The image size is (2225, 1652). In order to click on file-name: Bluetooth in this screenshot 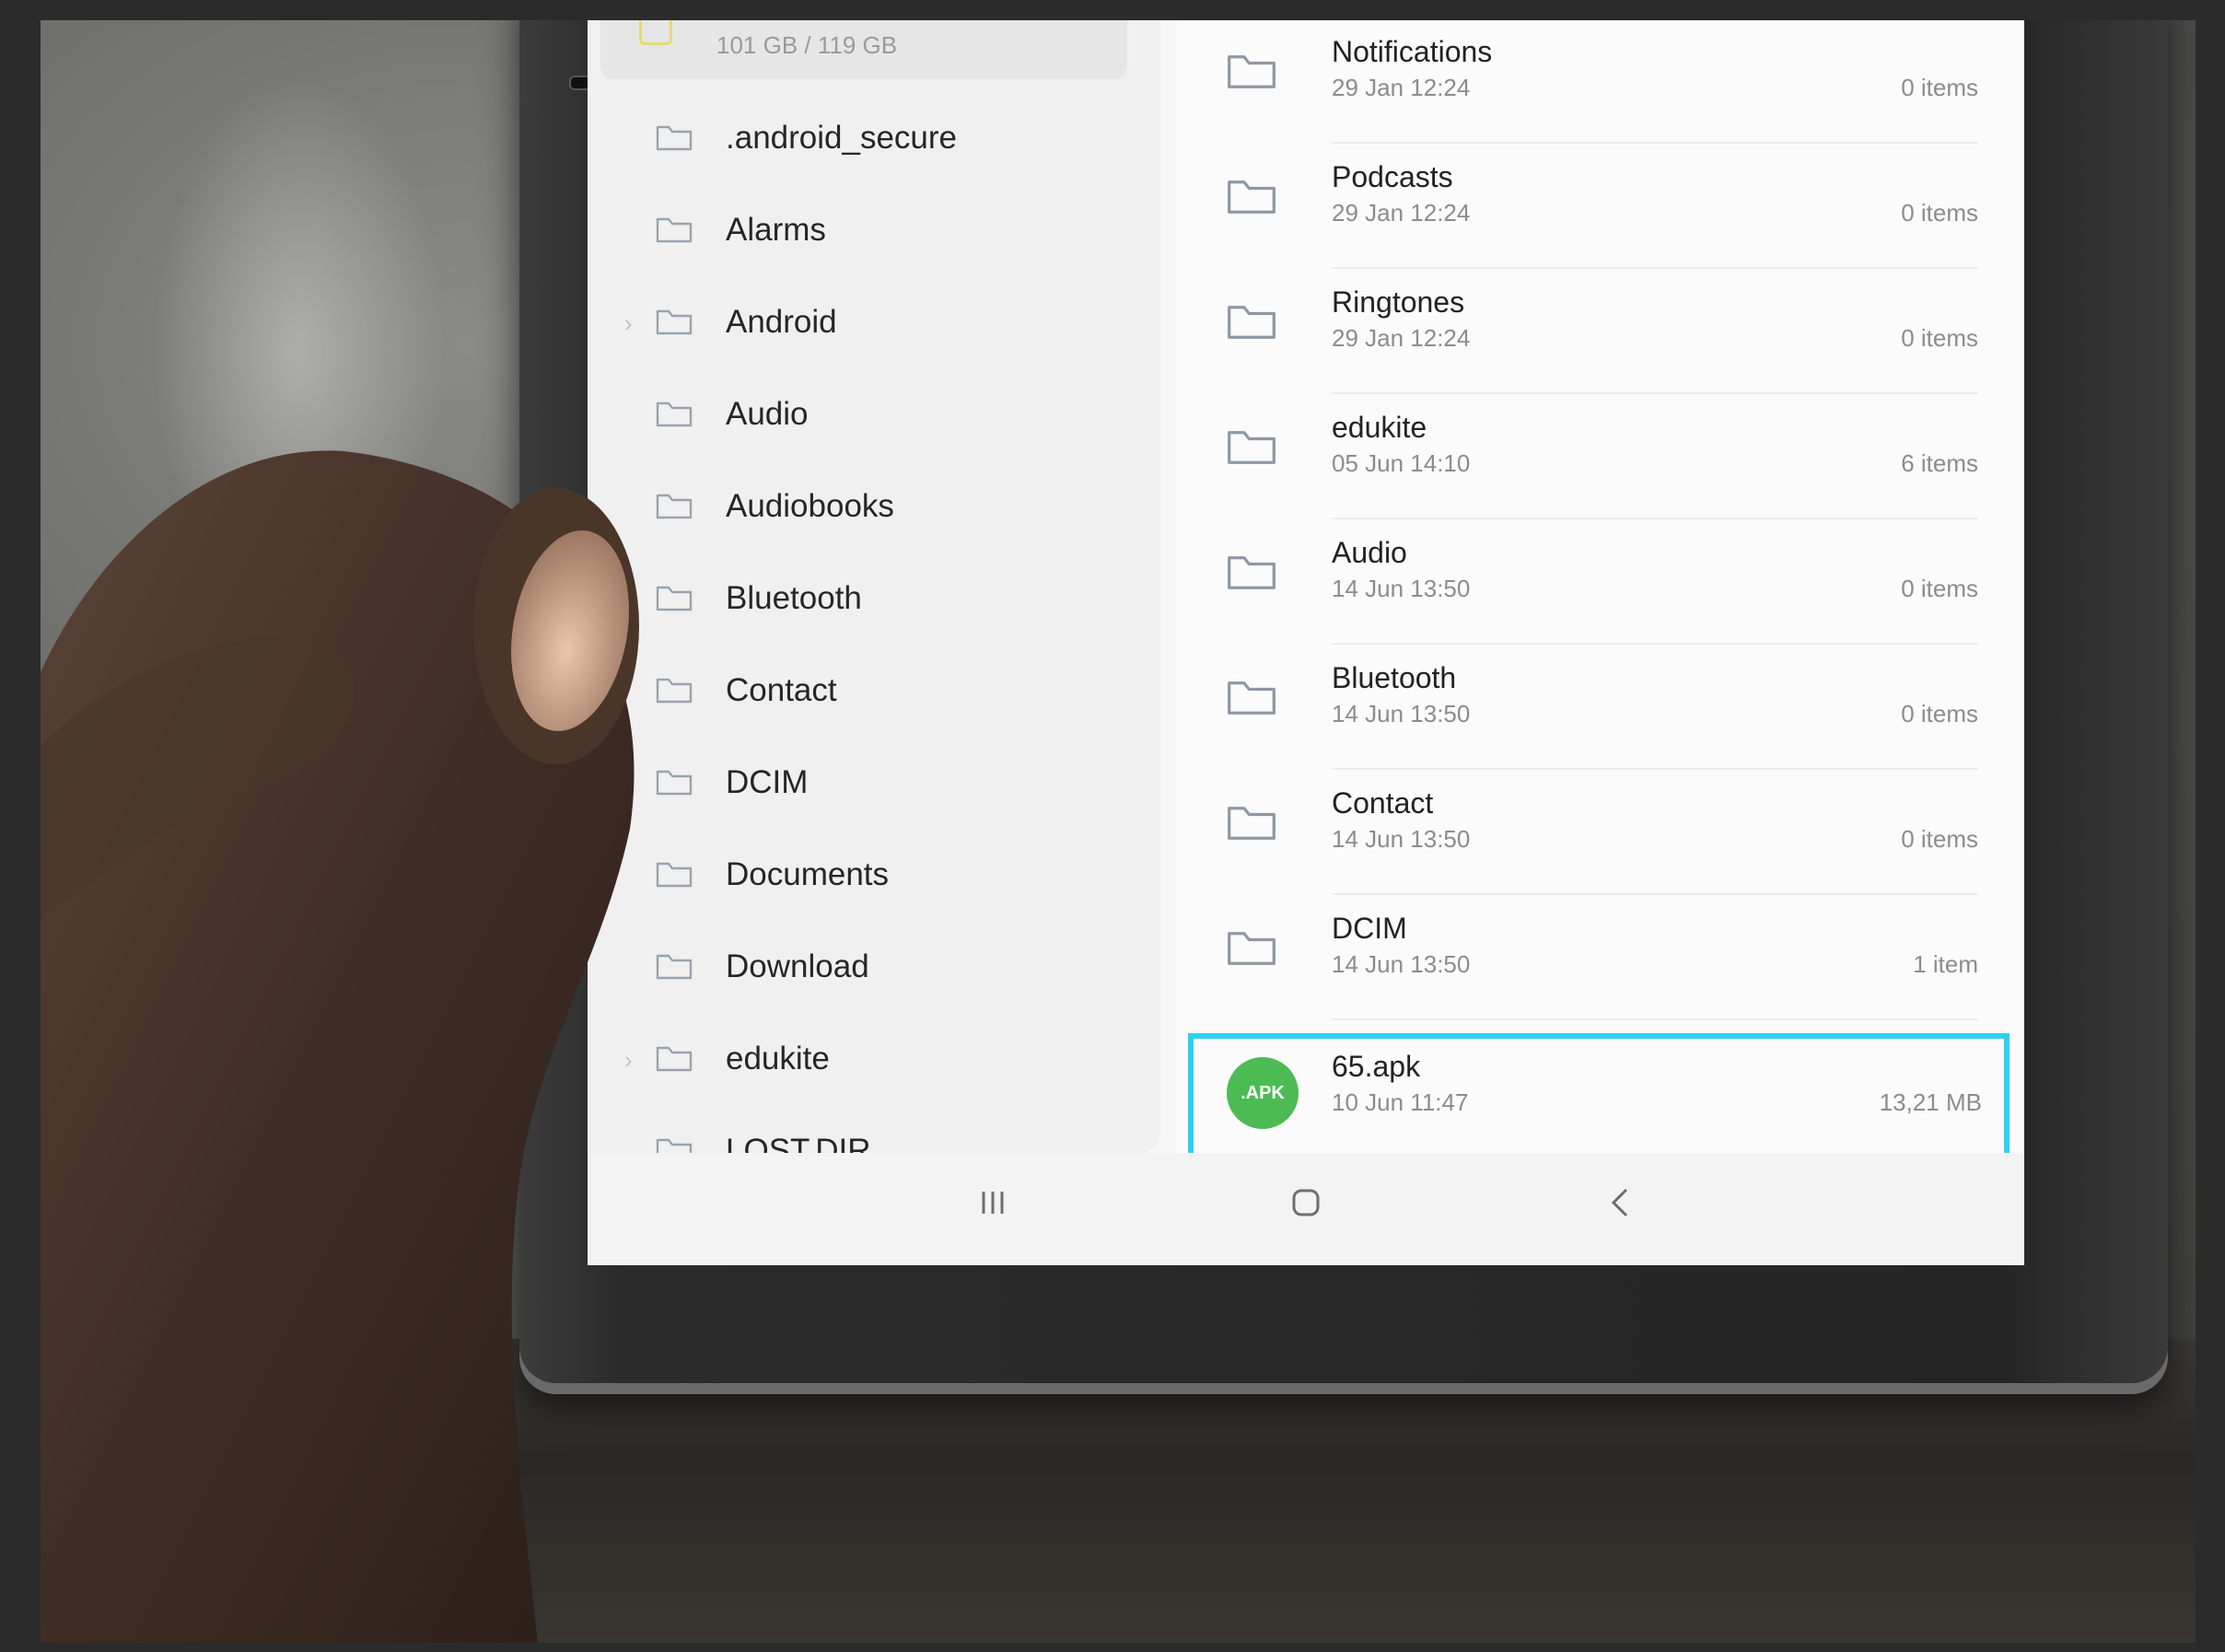, I will do `click(1394, 677)`.